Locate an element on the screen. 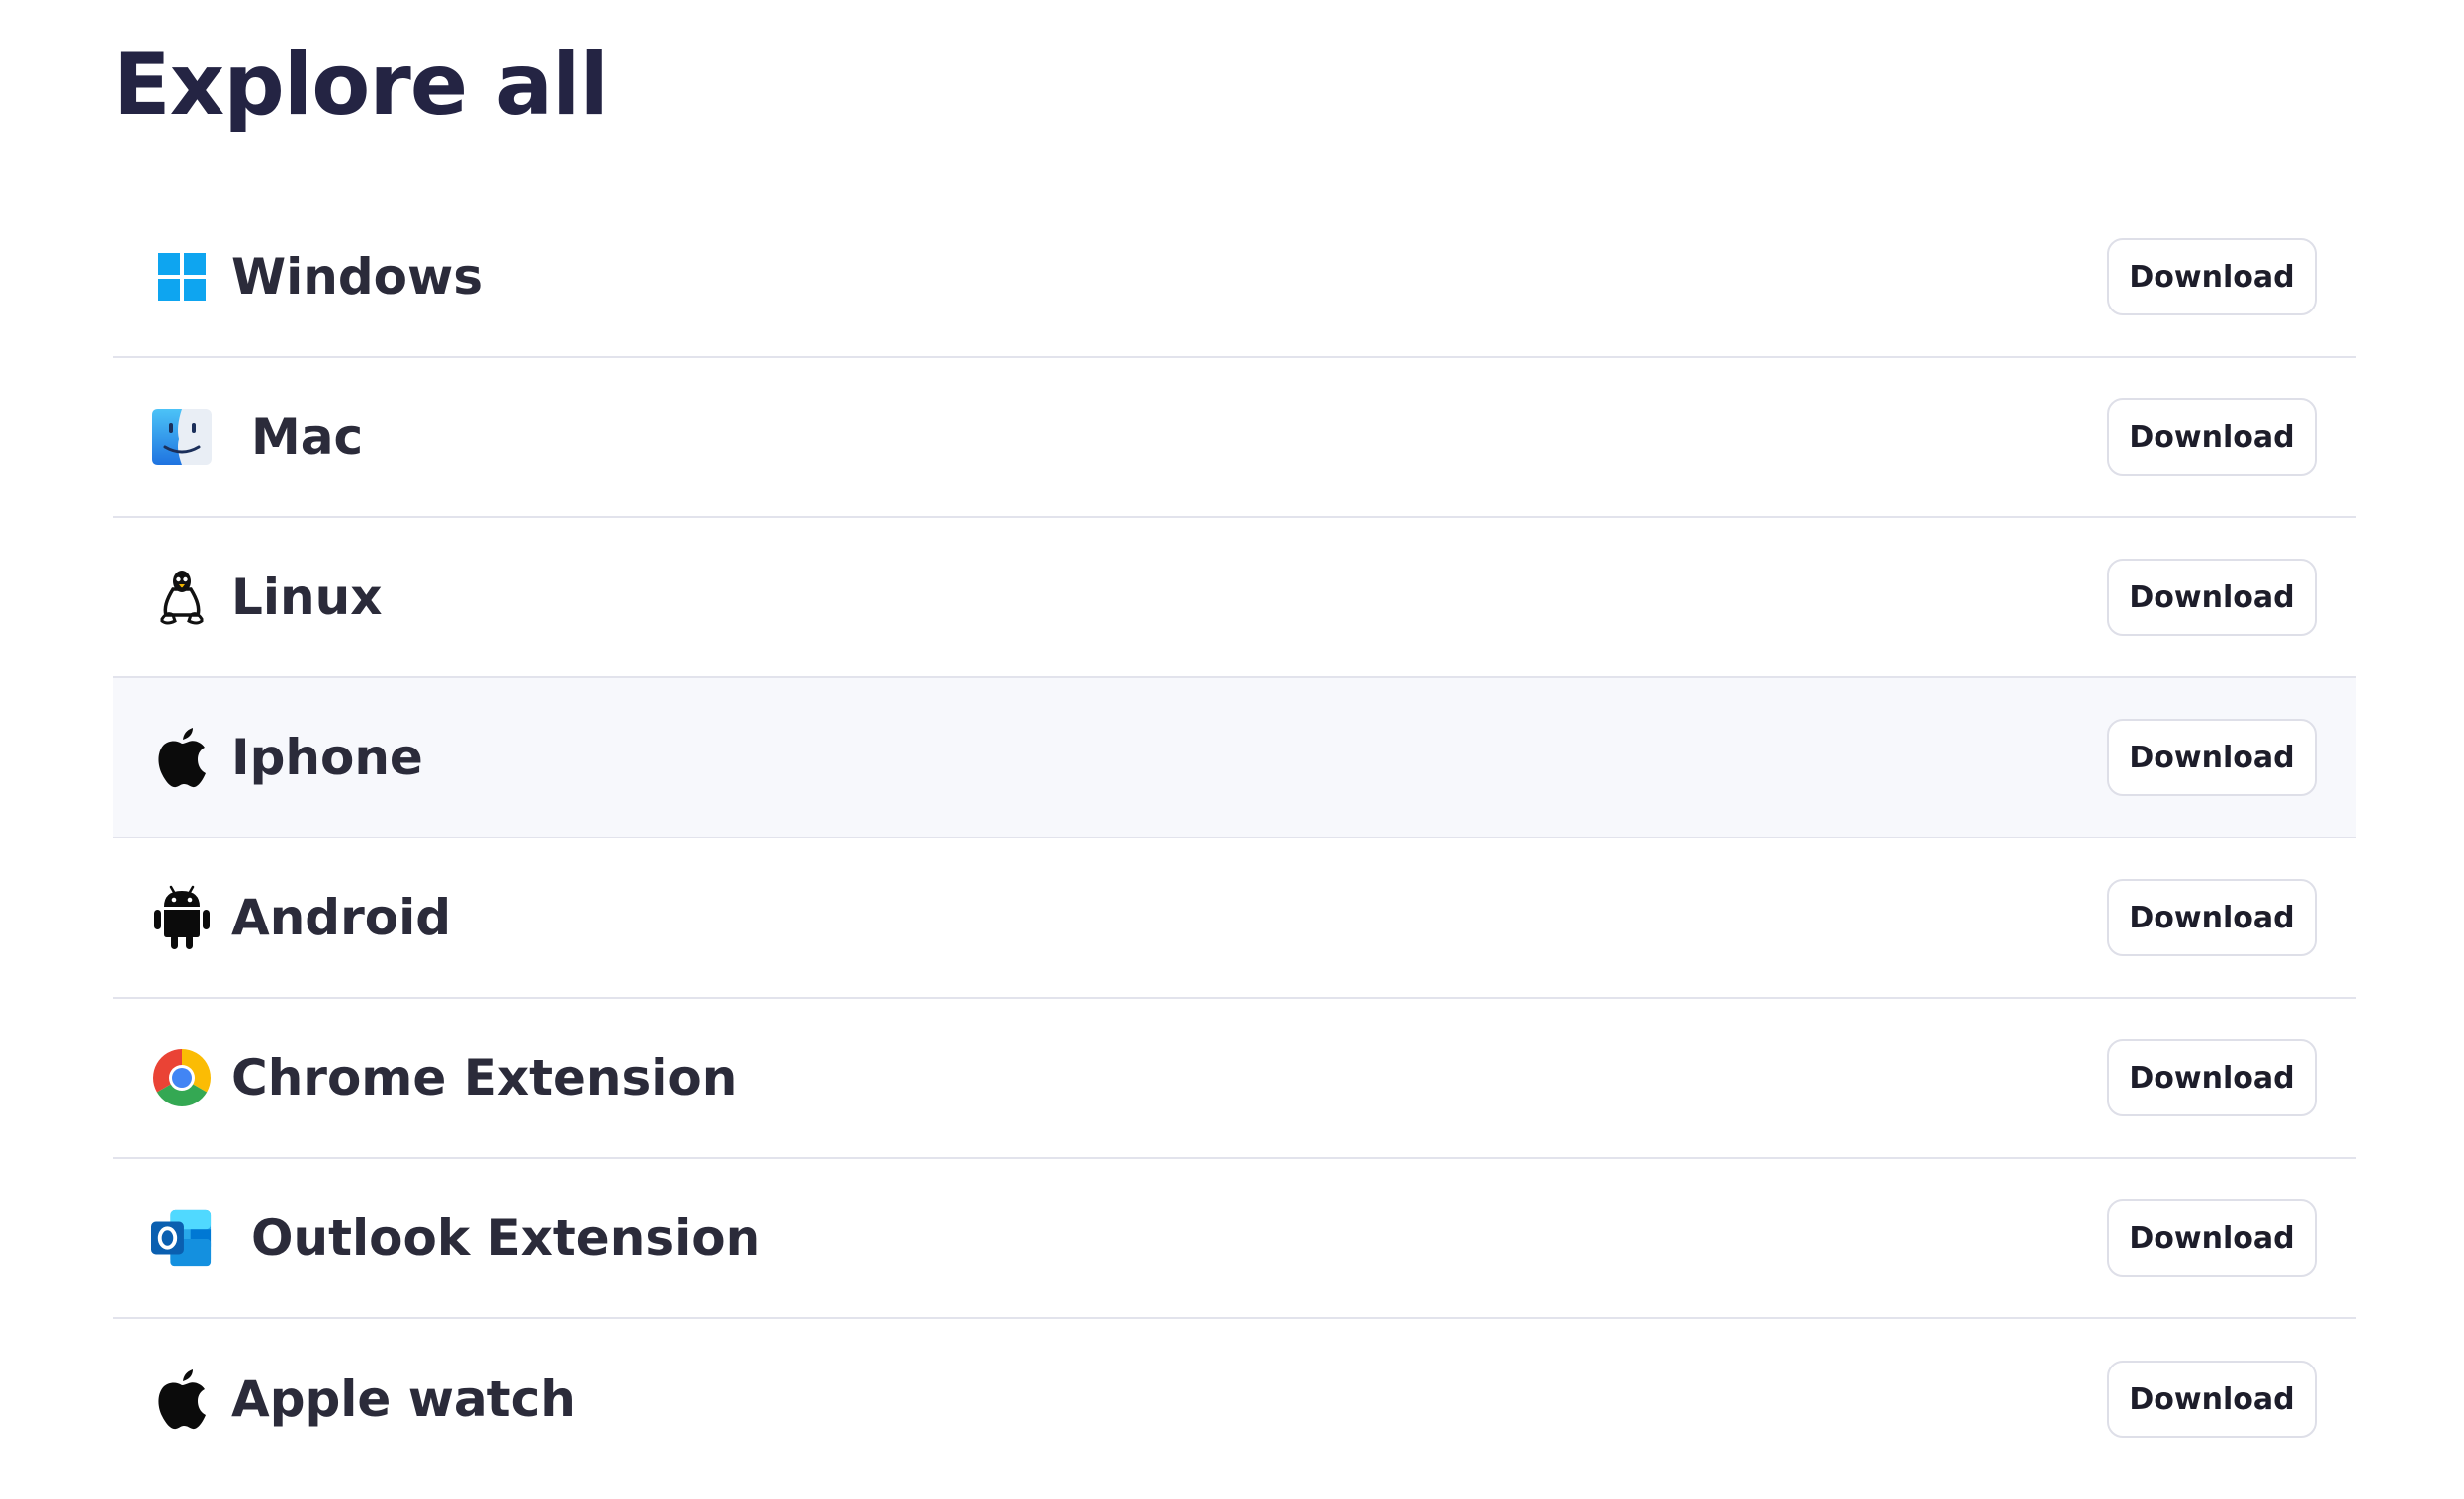 This screenshot has width=2464, height=1499. android-icon is located at coordinates (182, 917).